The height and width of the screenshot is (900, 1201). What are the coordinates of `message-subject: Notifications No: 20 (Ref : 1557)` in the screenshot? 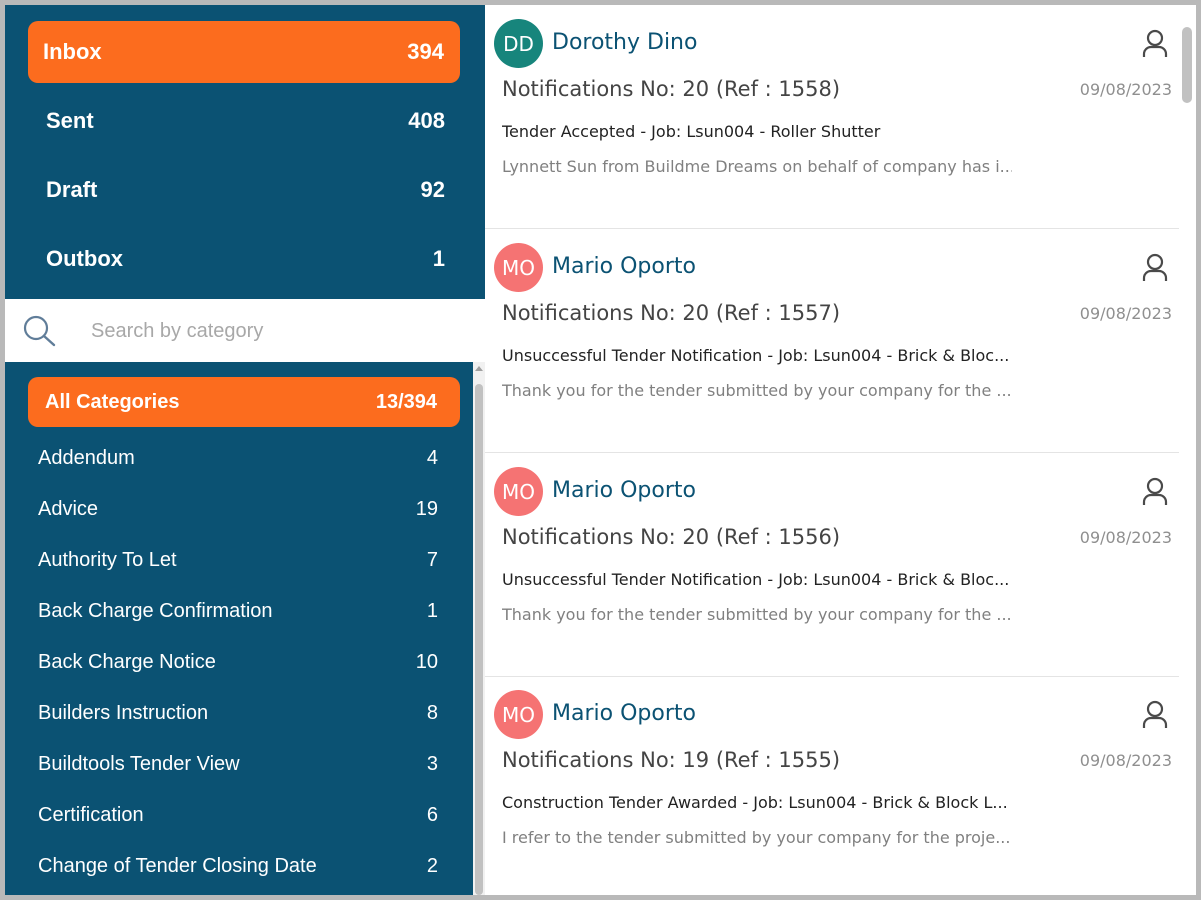 It's located at (671, 313).